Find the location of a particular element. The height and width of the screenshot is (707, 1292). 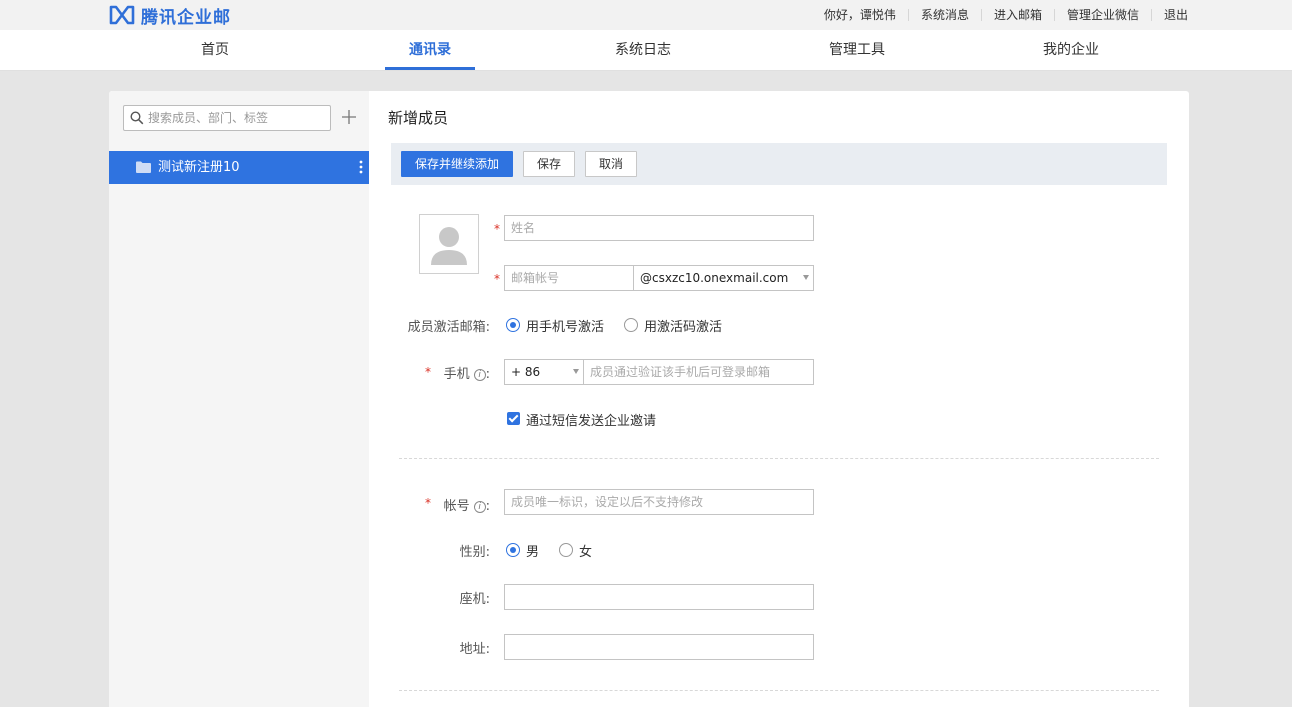

activation-phone-label: 用手机号激活 is located at coordinates (565, 325).